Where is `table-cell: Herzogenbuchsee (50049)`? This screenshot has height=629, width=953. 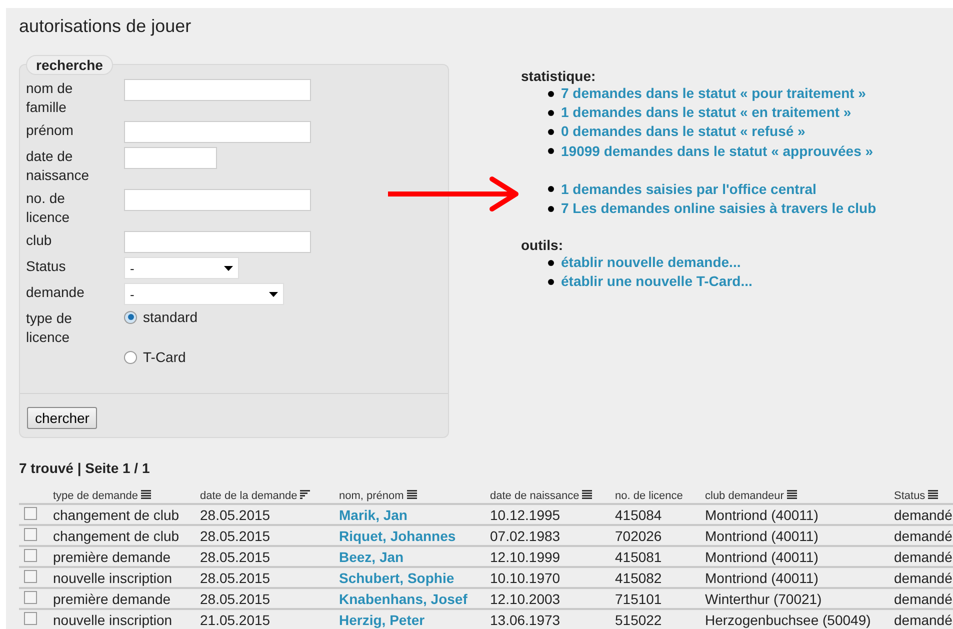
table-cell: Herzogenbuchsee (50049) is located at coordinates (788, 620).